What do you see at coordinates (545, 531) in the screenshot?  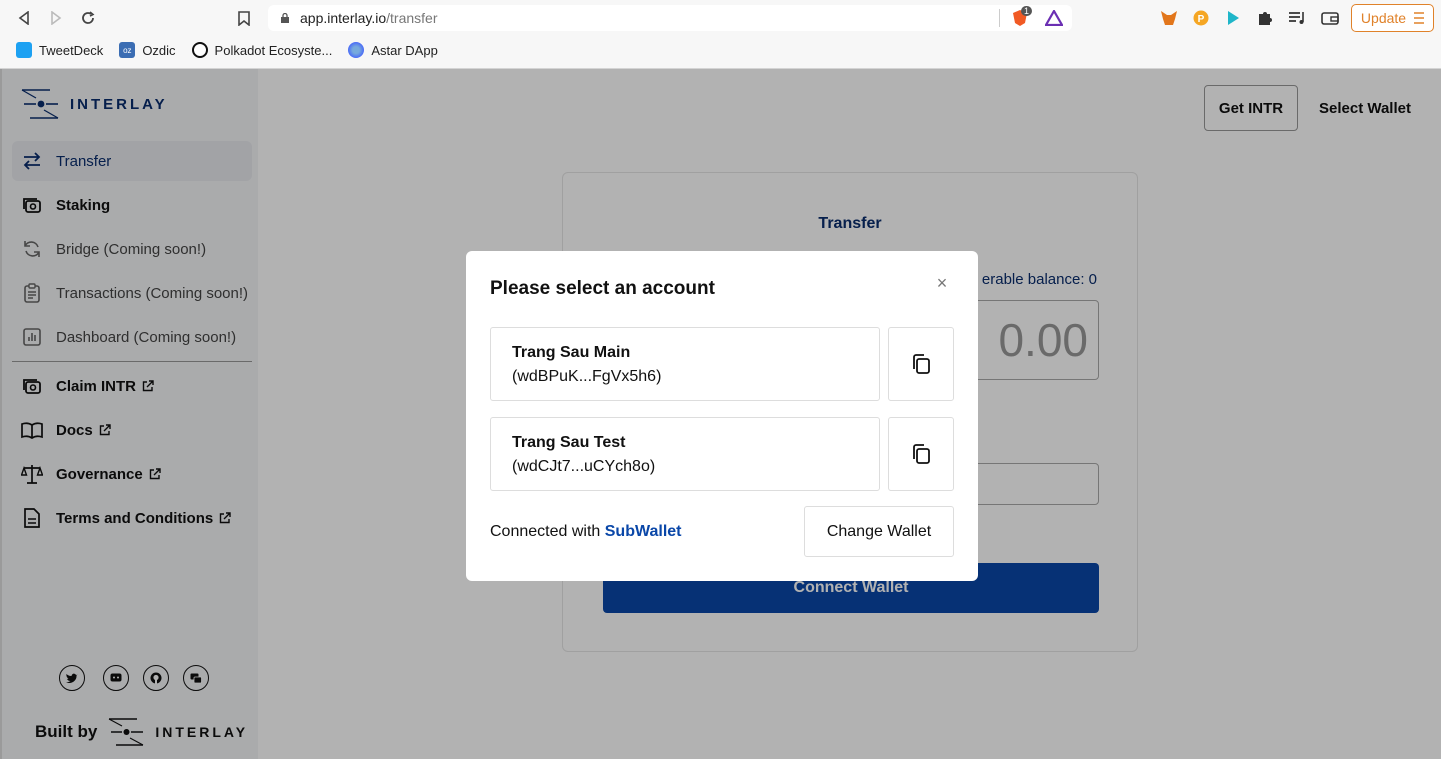 I see `connected-prefix: Connected with` at bounding box center [545, 531].